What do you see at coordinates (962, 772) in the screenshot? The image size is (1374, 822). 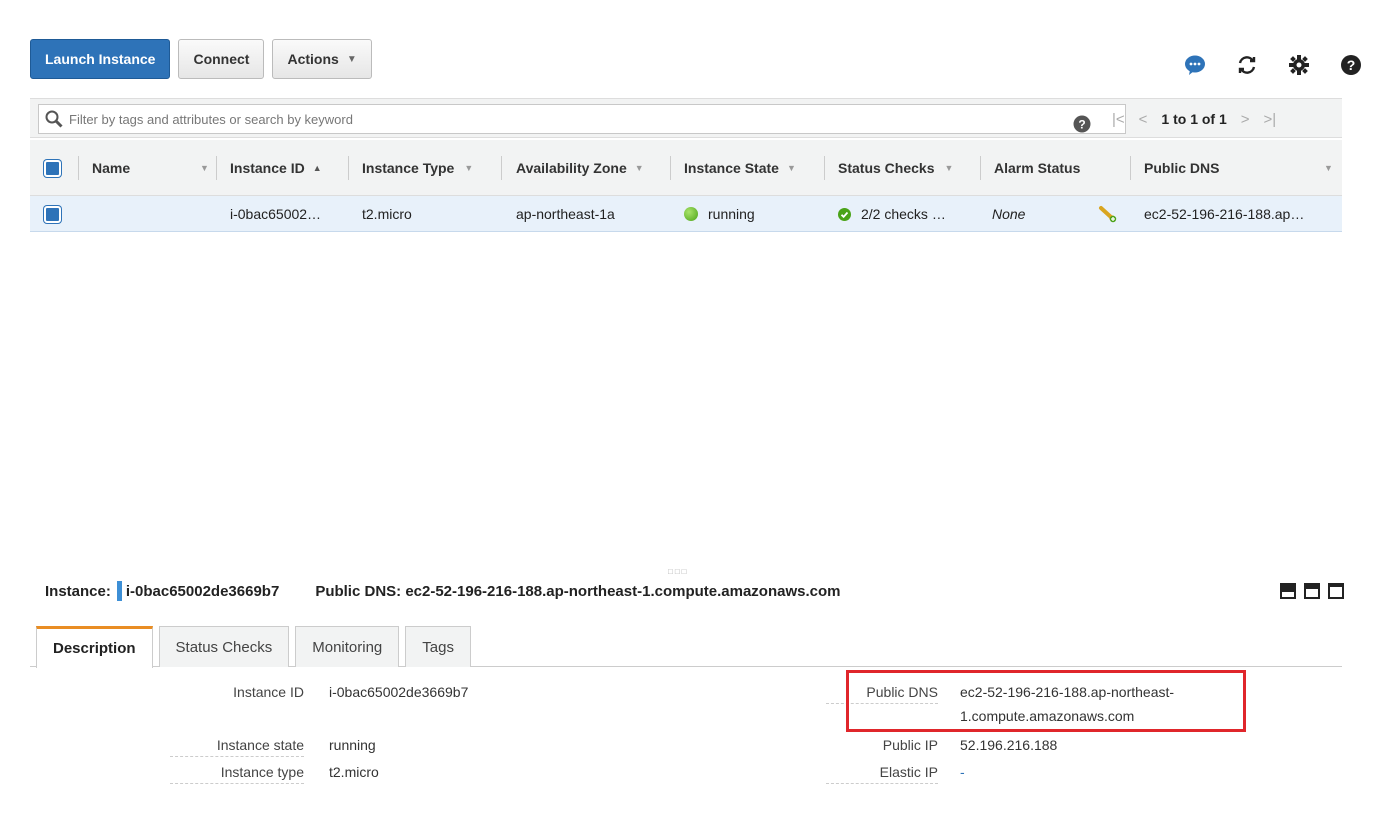 I see `detail-value-elastic-ip: -` at bounding box center [962, 772].